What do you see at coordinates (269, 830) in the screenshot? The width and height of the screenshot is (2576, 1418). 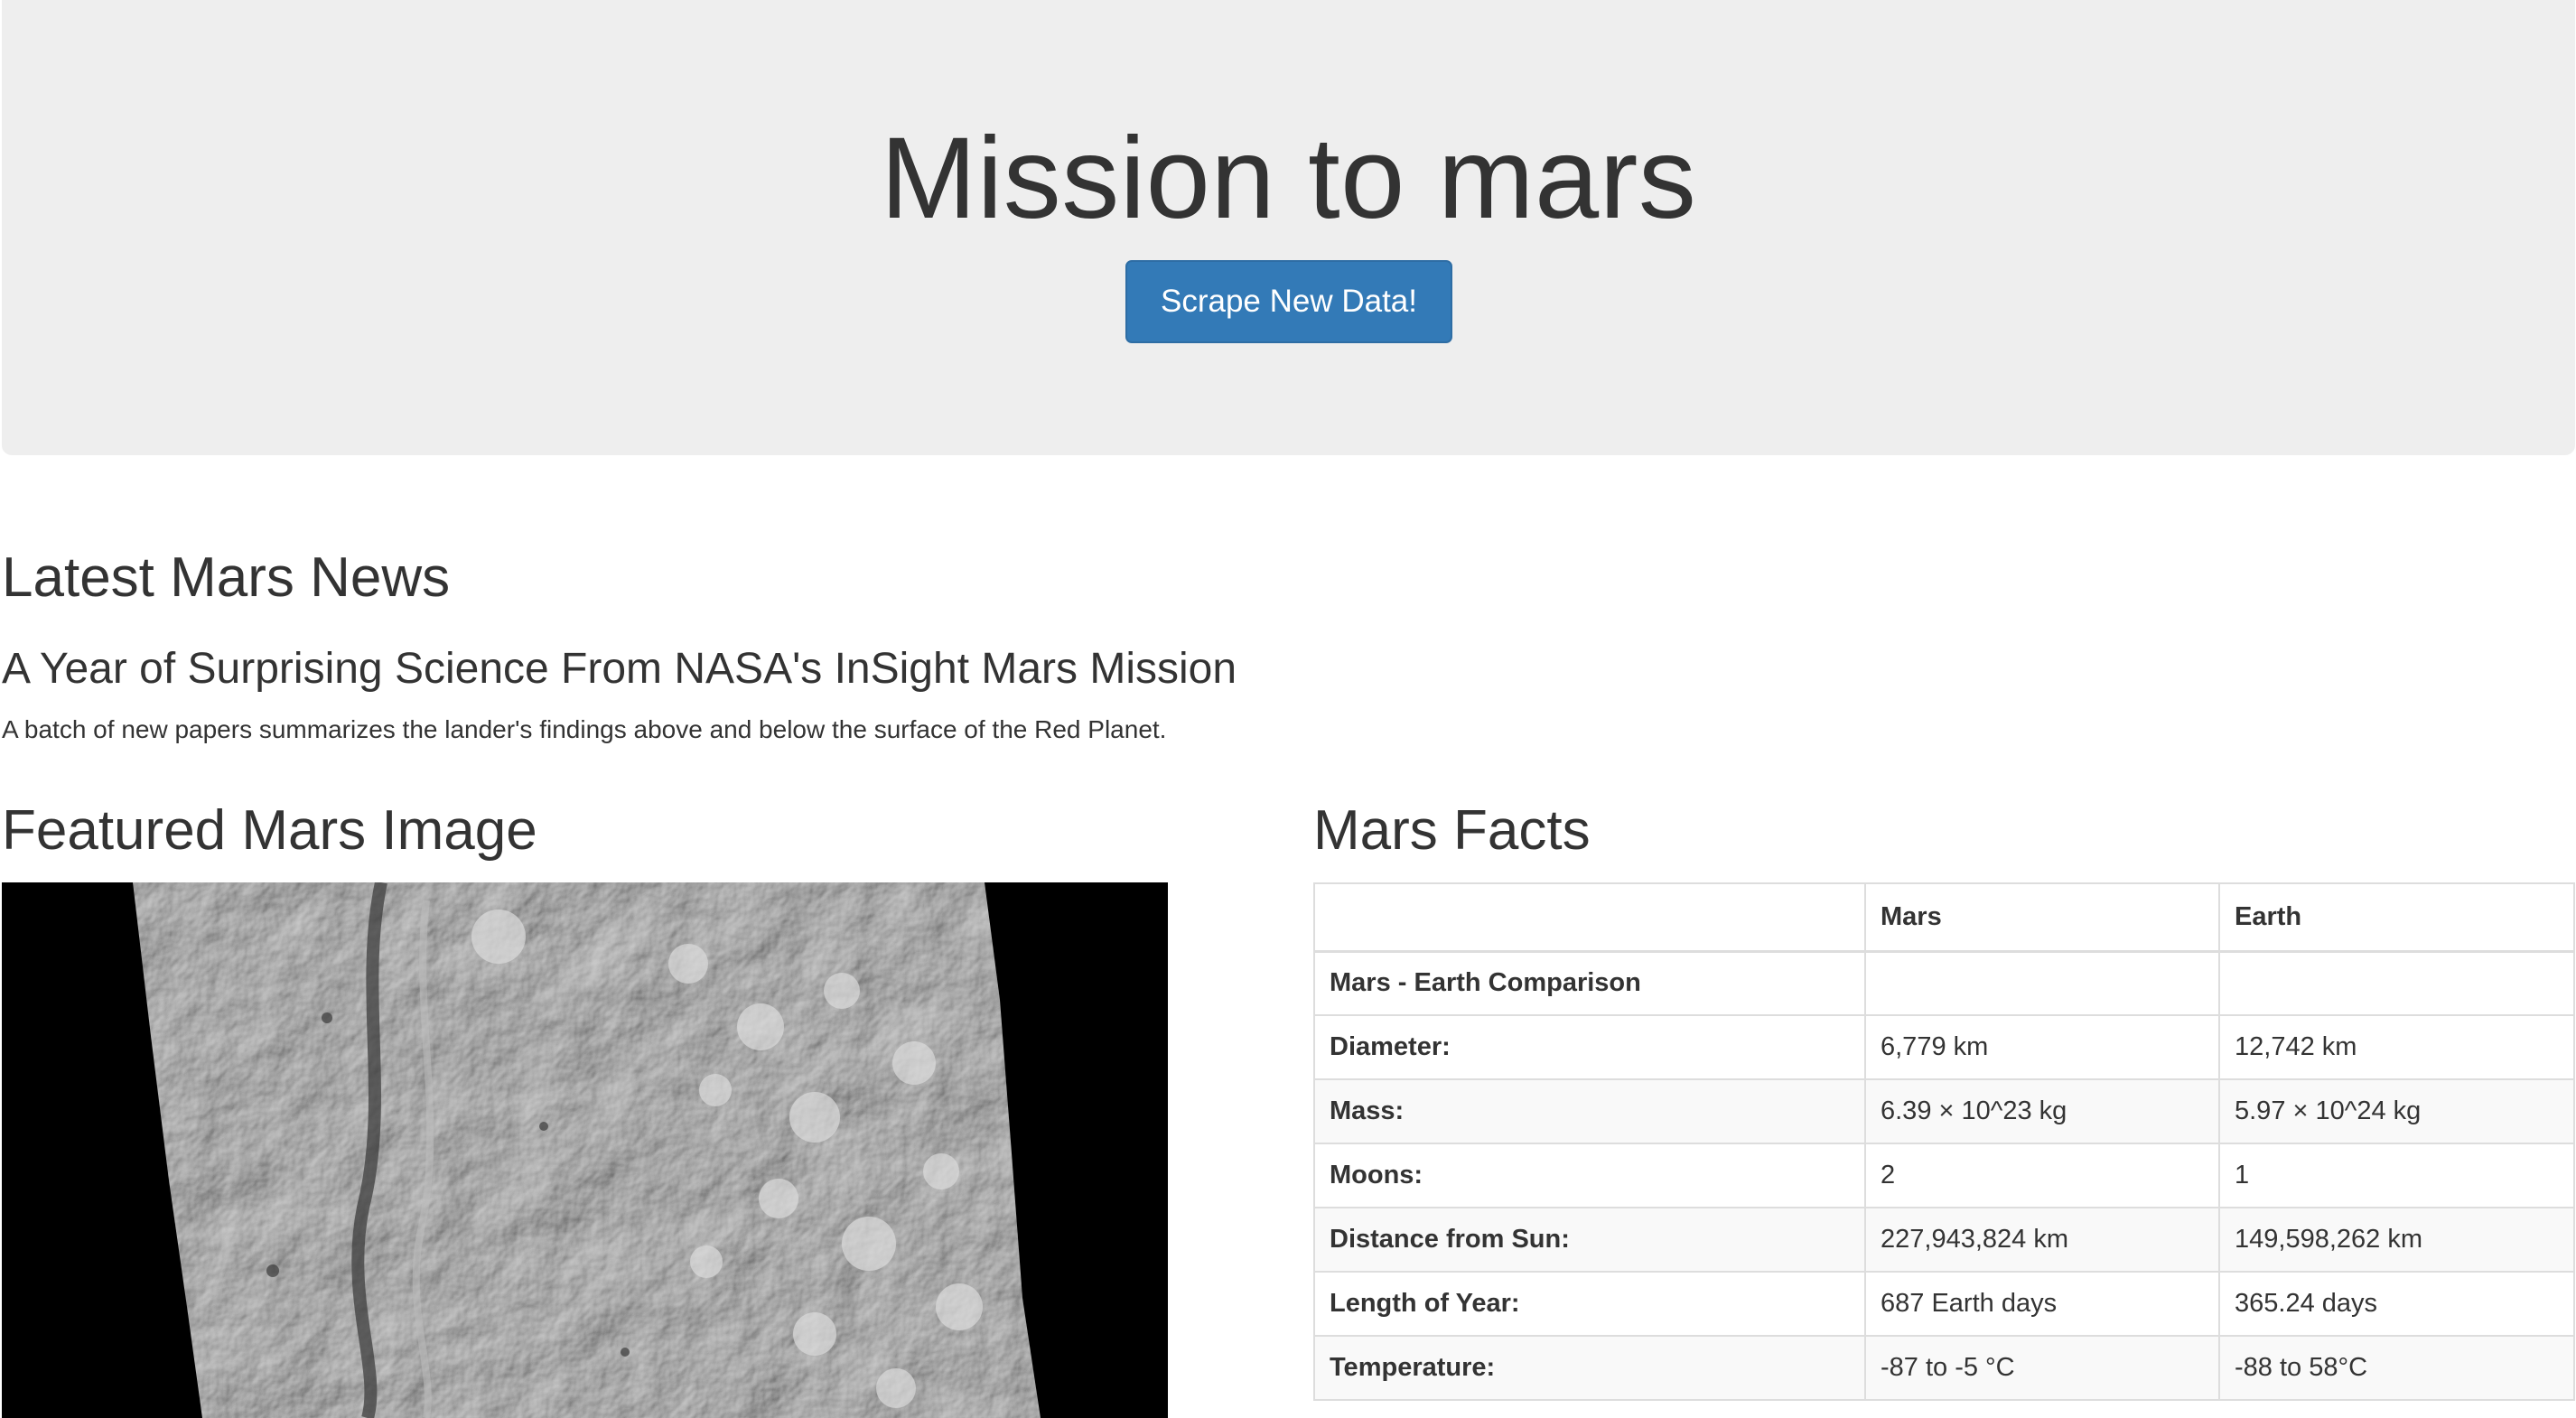 I see `featured-image-heading: Featured Mars Image` at bounding box center [269, 830].